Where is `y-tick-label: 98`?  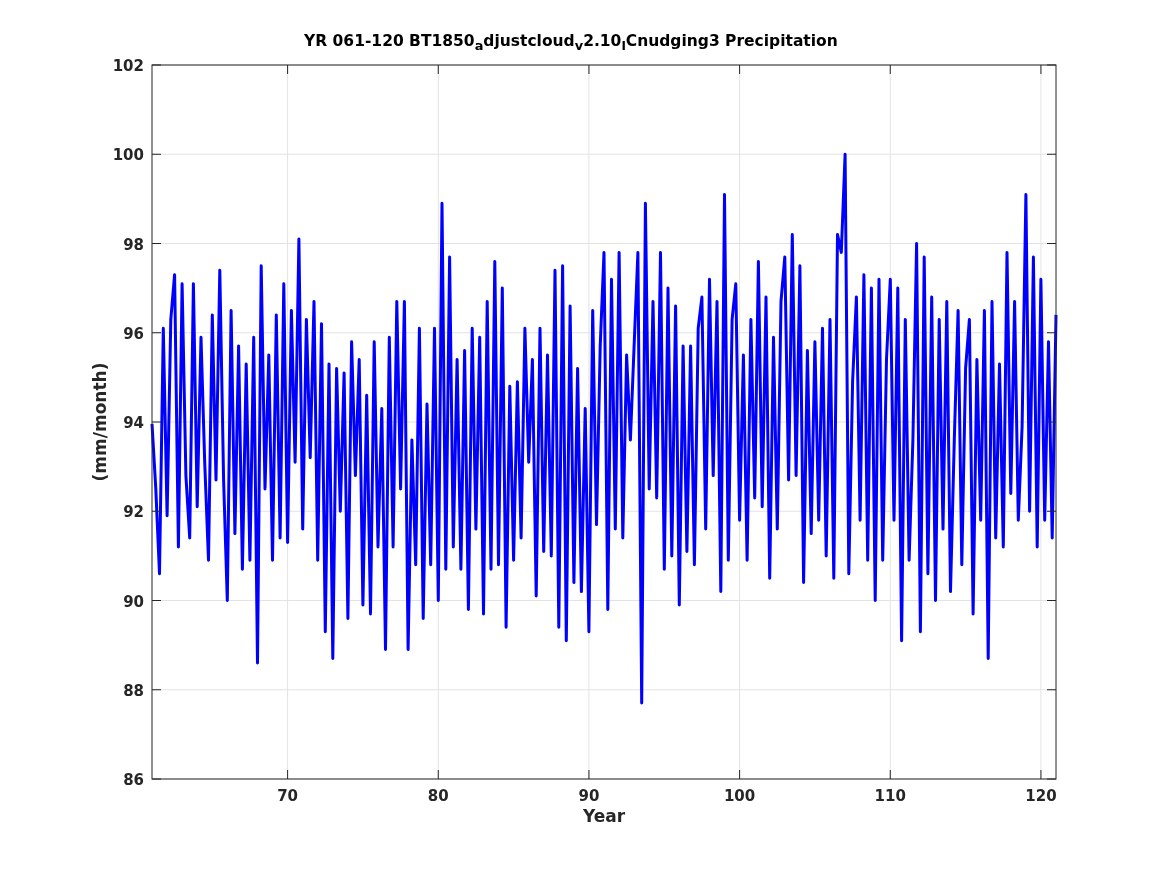
y-tick-label: 98 is located at coordinates (133, 244).